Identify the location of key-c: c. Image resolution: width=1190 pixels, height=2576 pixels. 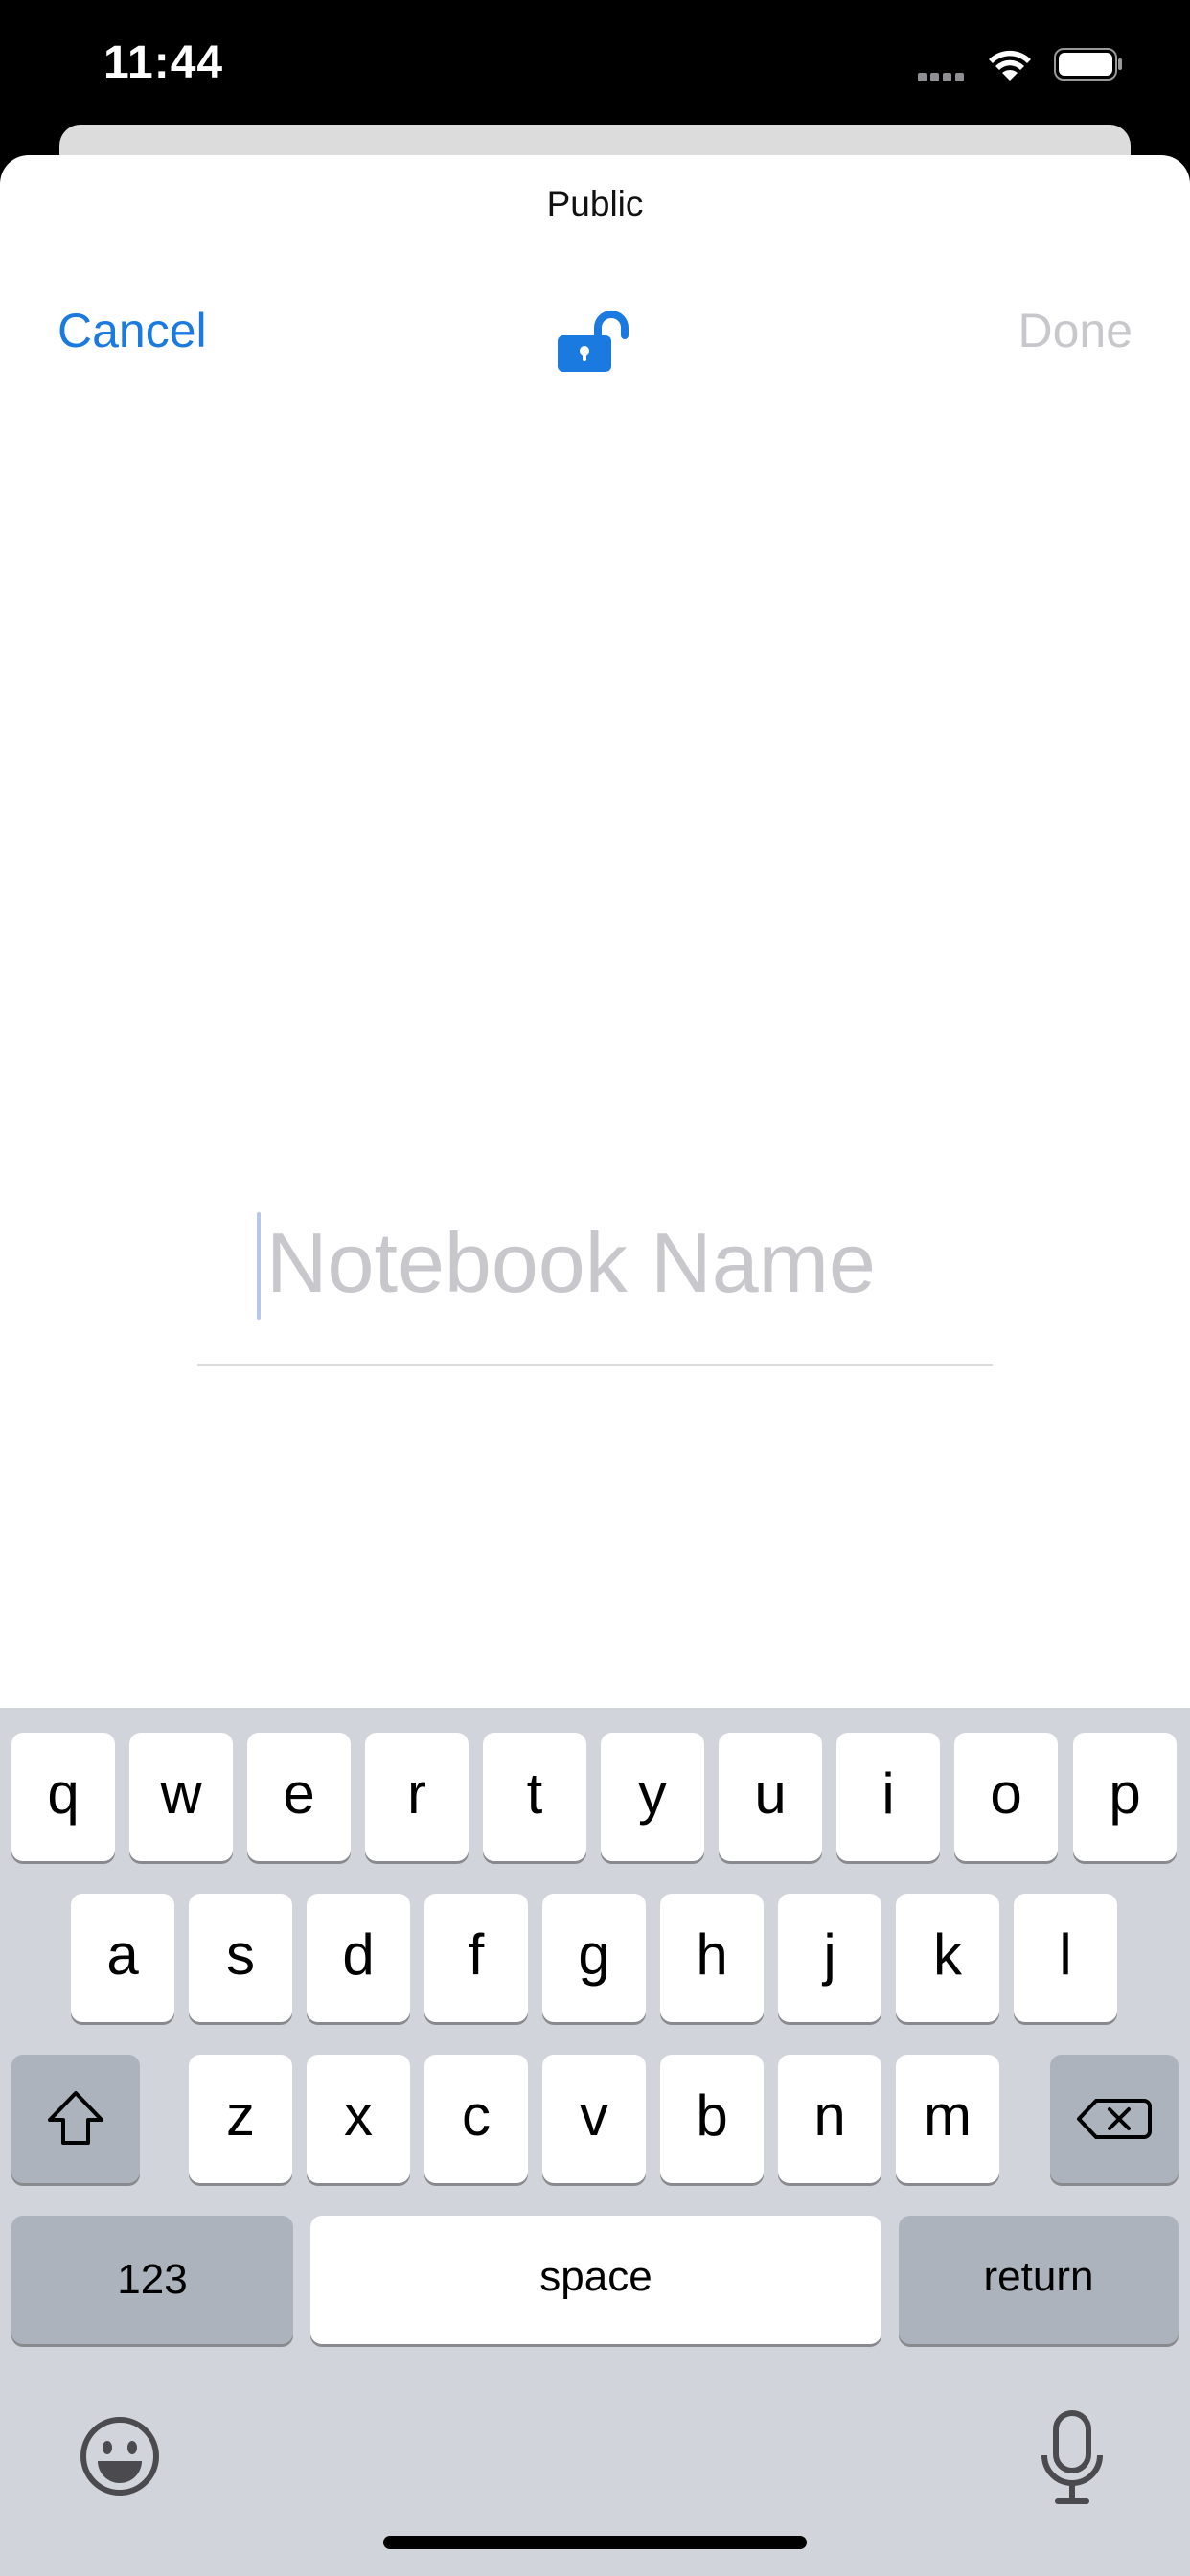
(476, 2119).